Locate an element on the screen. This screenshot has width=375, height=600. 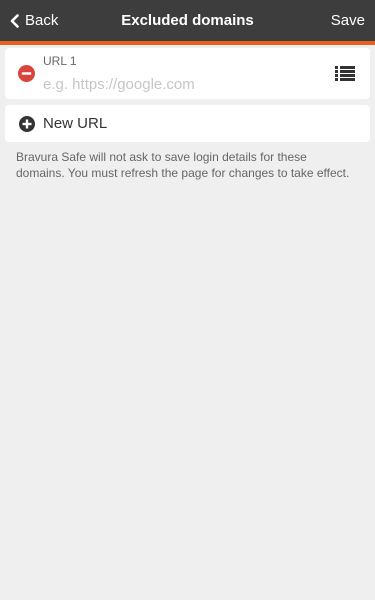
back-button: Back is located at coordinates (34, 20).